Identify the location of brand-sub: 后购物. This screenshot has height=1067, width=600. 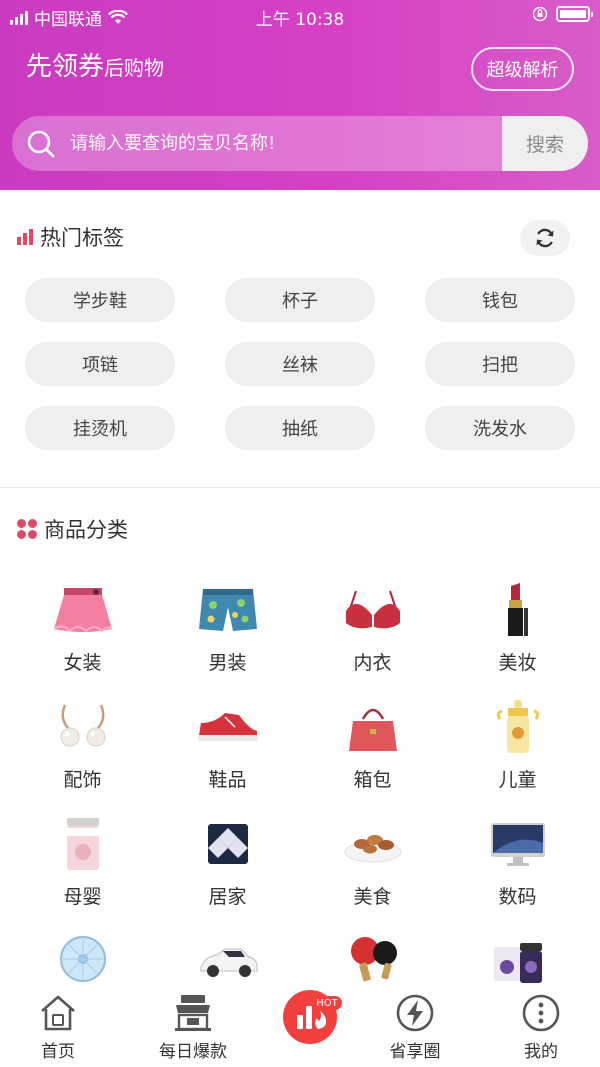
(134, 68).